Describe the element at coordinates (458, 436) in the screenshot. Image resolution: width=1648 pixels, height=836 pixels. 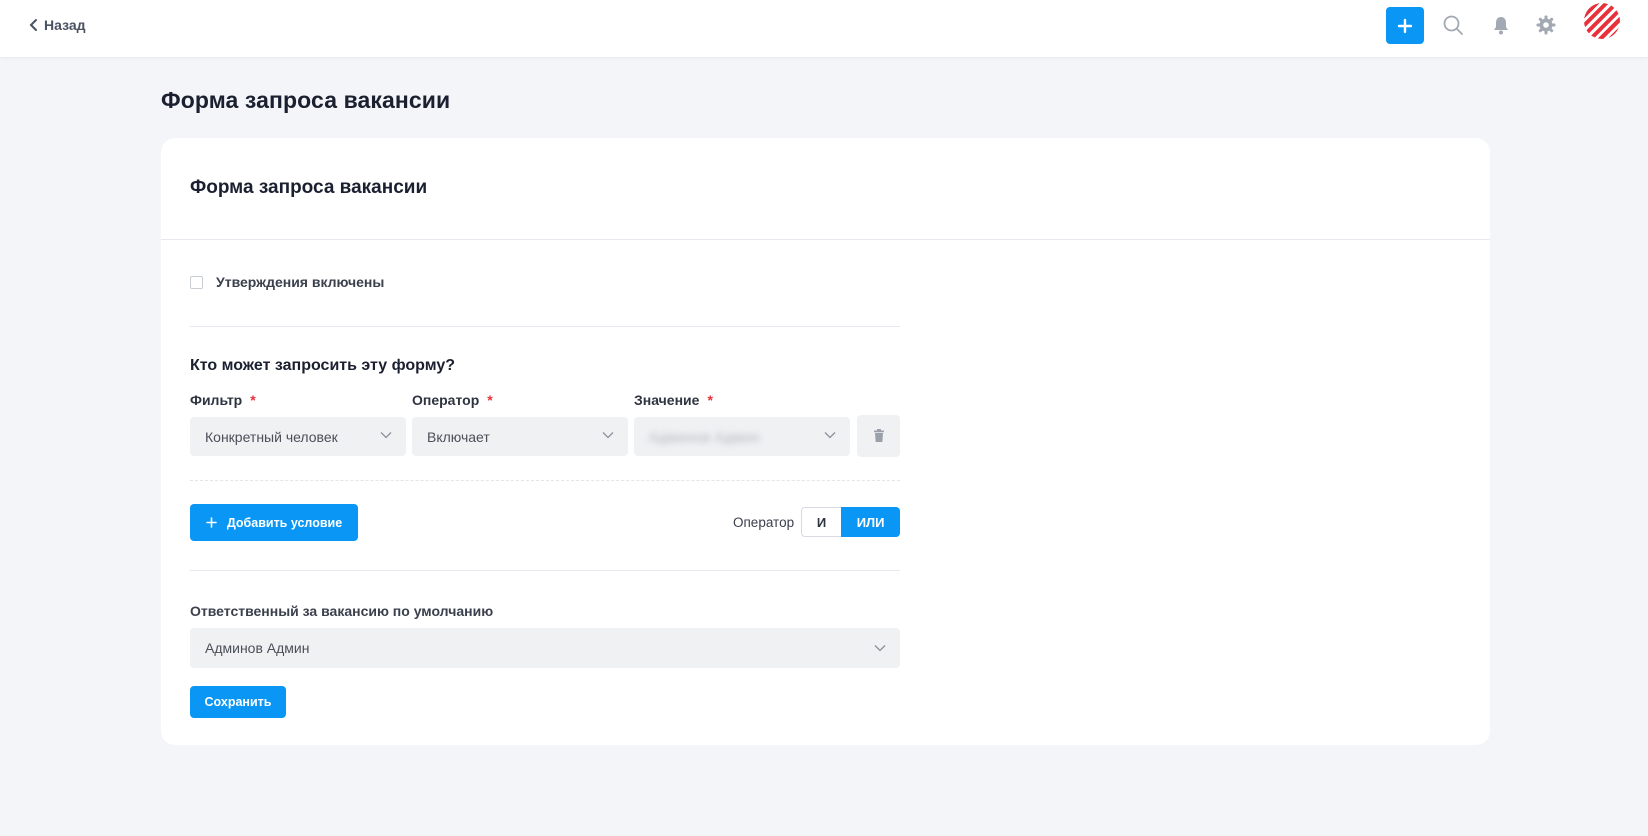
I see `operator-select-value: Включает` at that location.